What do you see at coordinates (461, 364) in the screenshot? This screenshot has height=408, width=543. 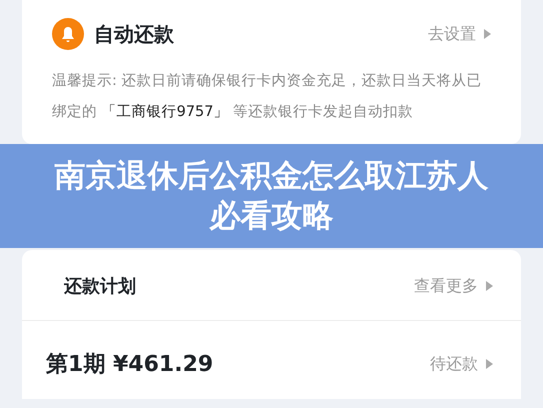 I see `status-link: 待还款` at bounding box center [461, 364].